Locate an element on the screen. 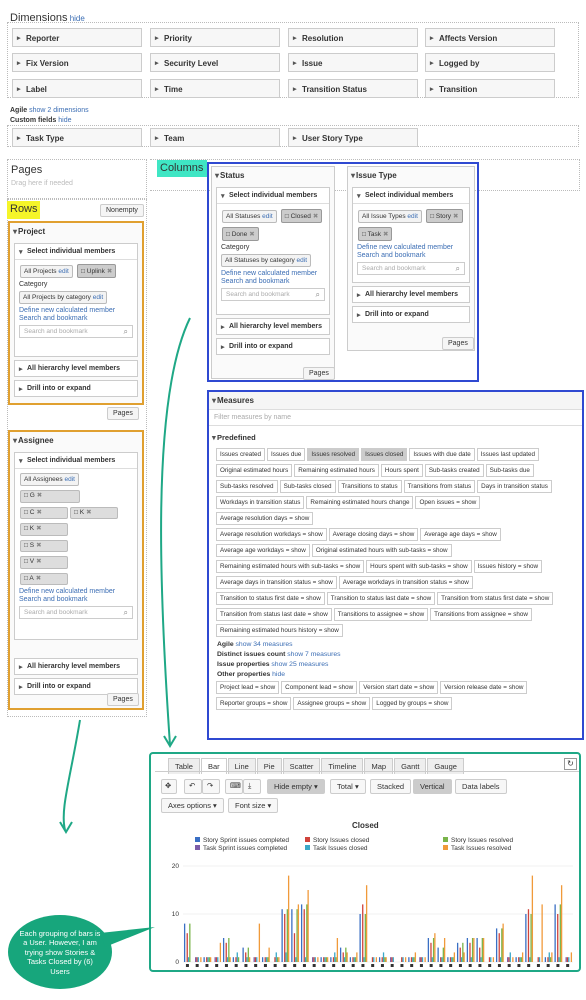 This screenshot has height=1000, width=586. measure-item: Remaining estimated hours change is located at coordinates (360, 502).